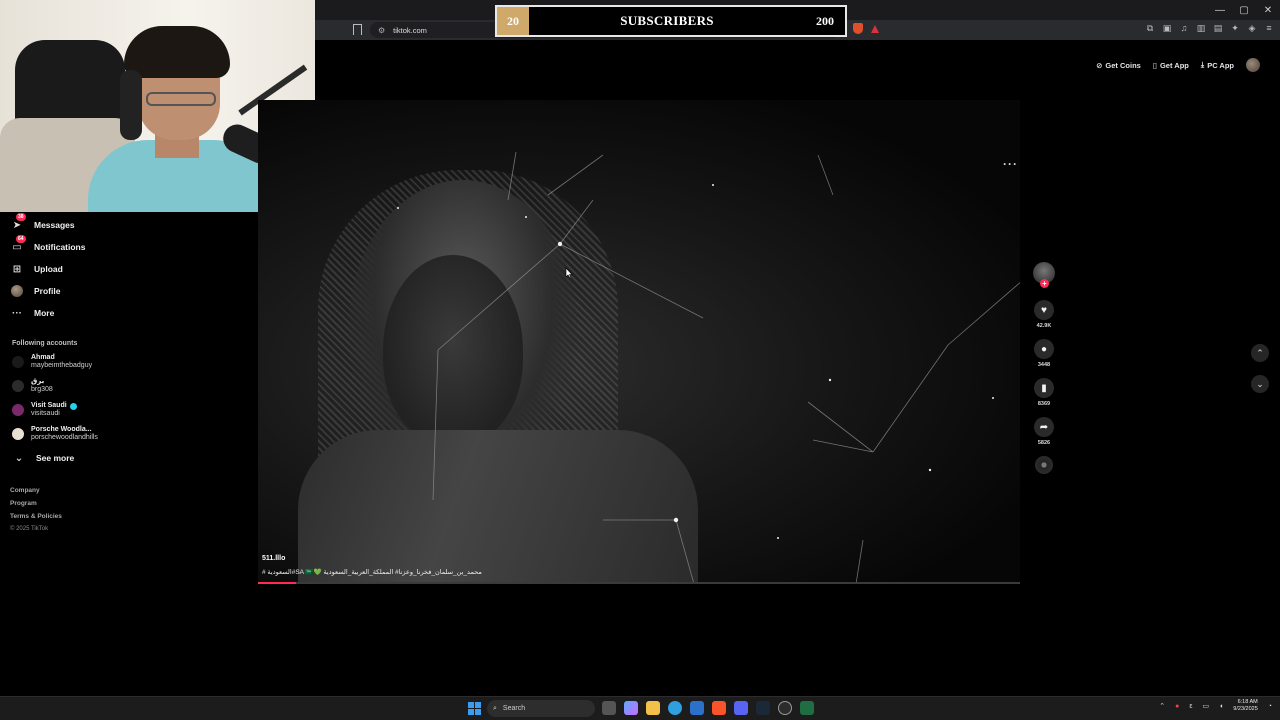 This screenshot has height=720, width=1280. Describe the element at coordinates (273, 558) in the screenshot. I see `video-author: 511.lllo` at that location.